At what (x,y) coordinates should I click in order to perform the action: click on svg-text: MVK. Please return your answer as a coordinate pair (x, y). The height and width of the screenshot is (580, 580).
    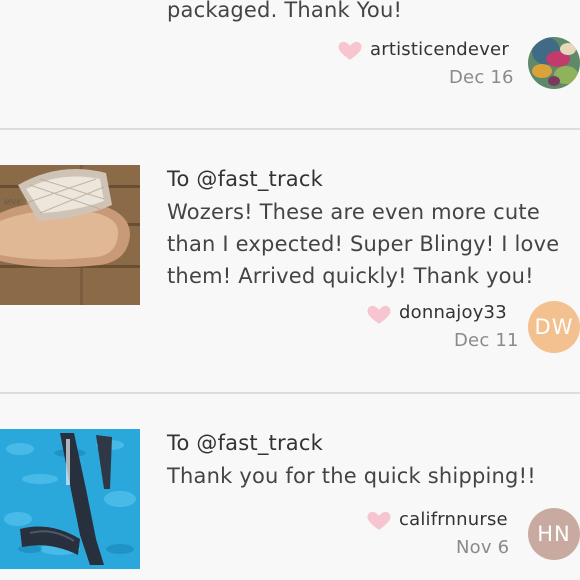
    Looking at the image, I should click on (13, 202).